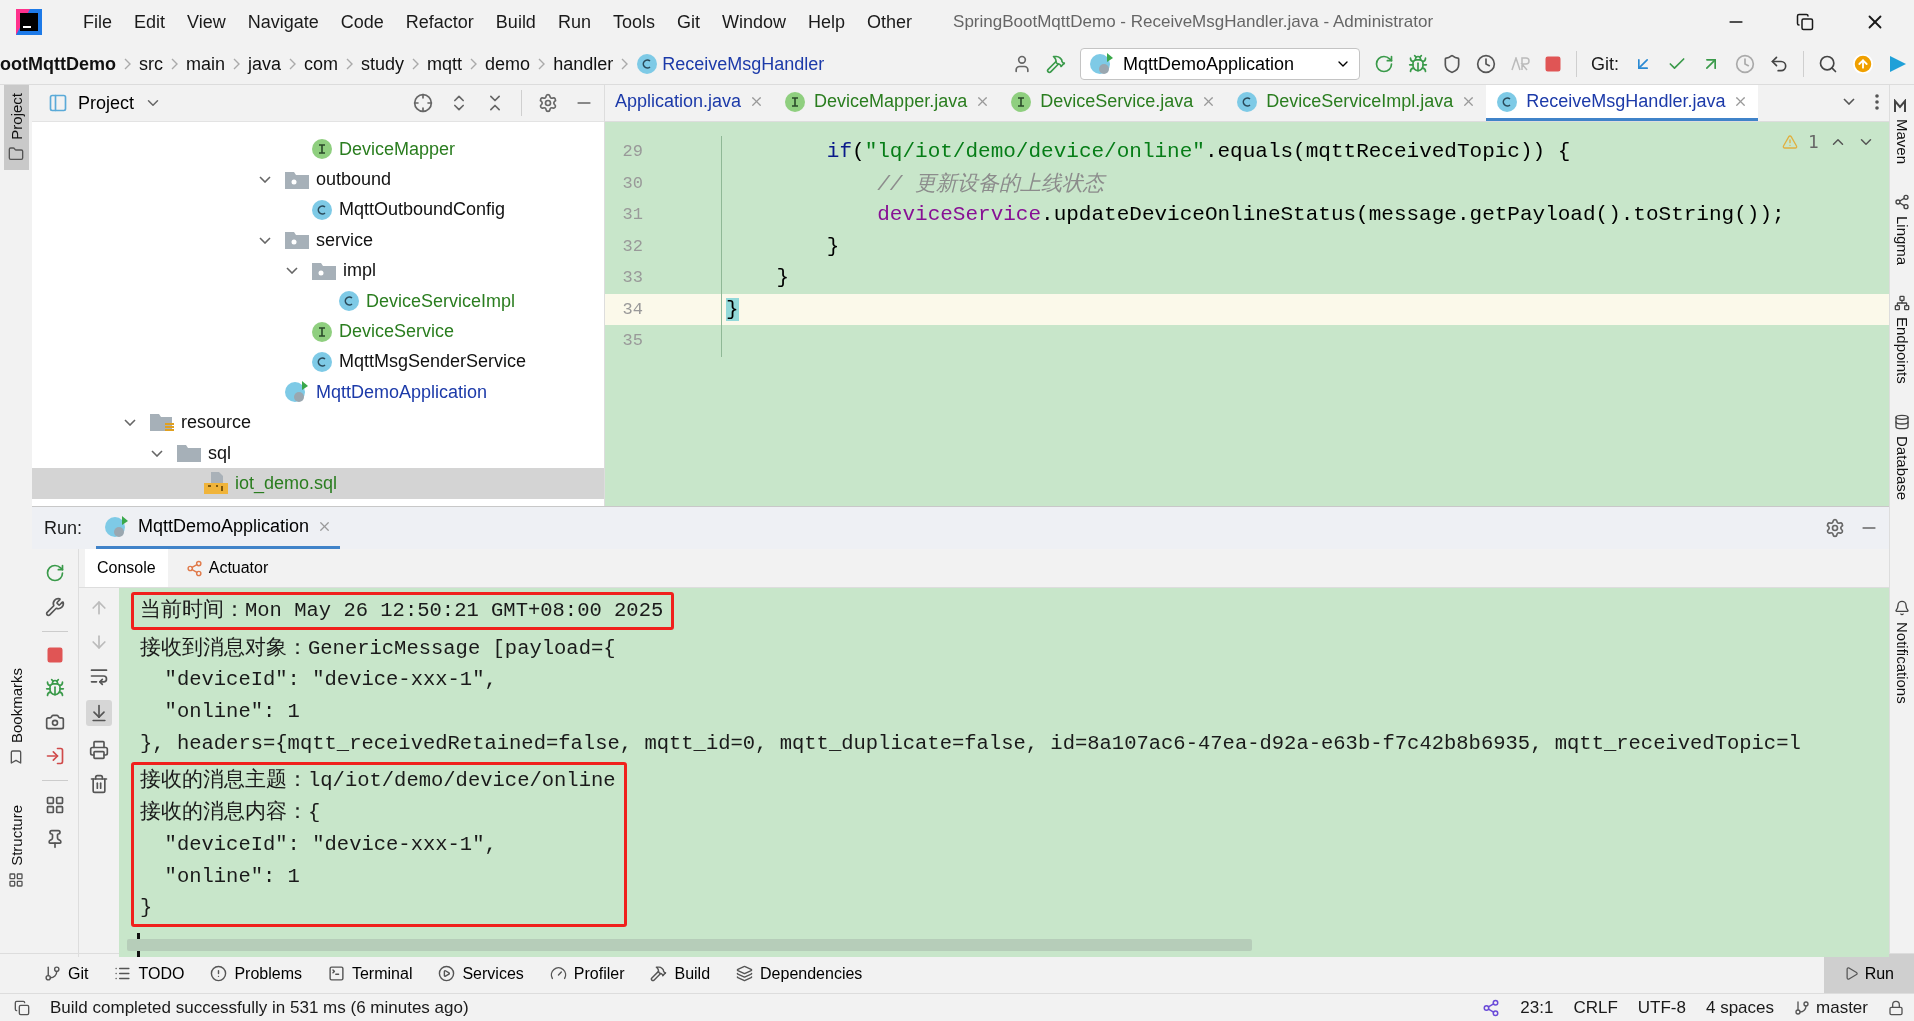  I want to click on menu-item: Build, so click(515, 22).